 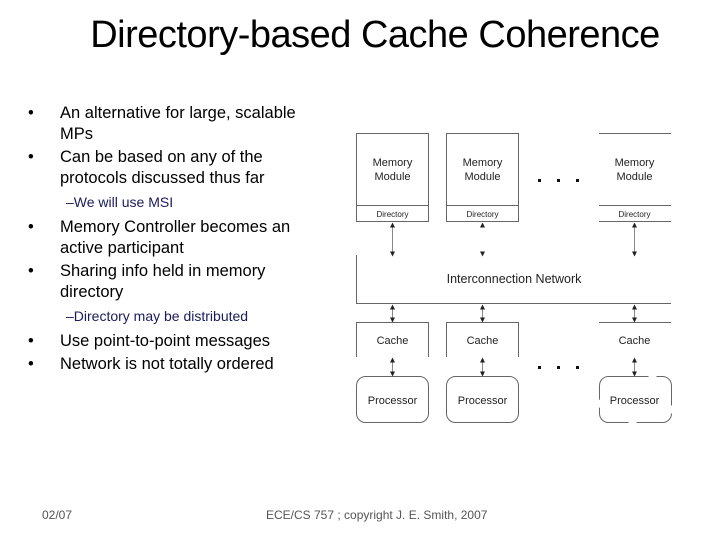 What do you see at coordinates (175, 227) in the screenshot?
I see `bullet-line: Memory Controller becomes an` at bounding box center [175, 227].